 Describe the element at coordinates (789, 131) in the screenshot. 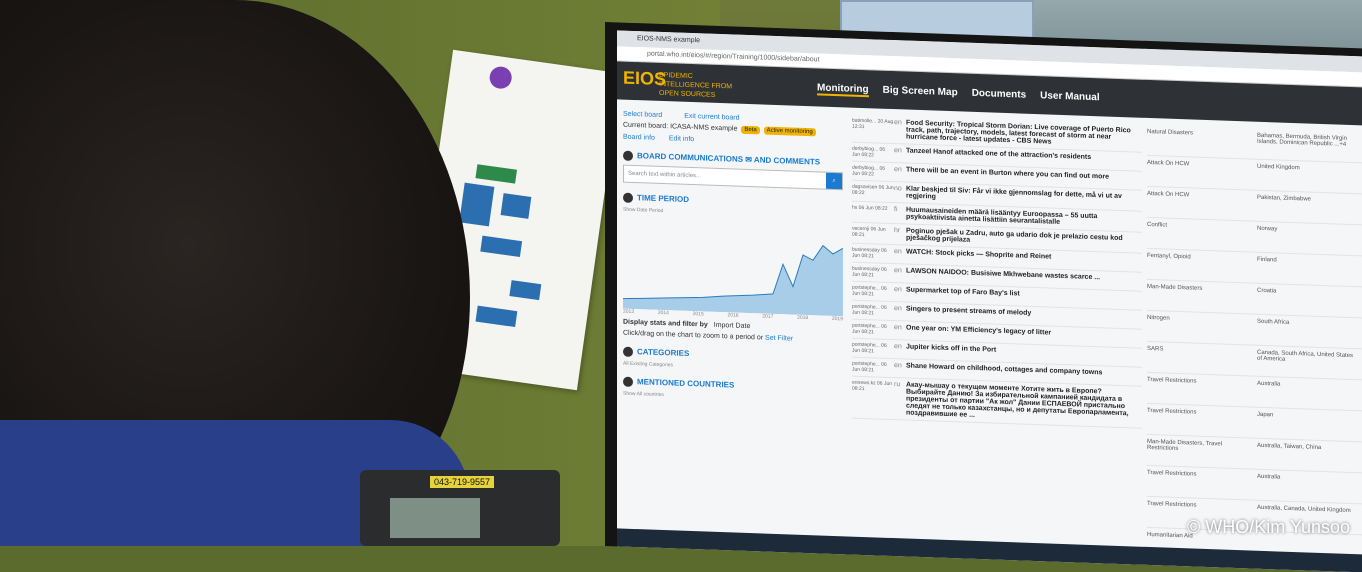

I see `active-monitoring-badge: Active monitoring` at that location.